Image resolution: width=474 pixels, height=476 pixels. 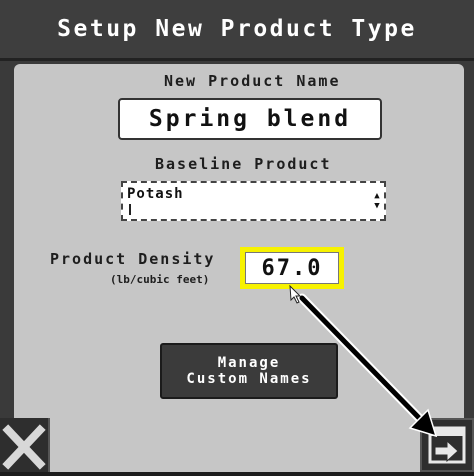 I want to click on density-unit-label: (lb/cubic feet), so click(x=160, y=279).